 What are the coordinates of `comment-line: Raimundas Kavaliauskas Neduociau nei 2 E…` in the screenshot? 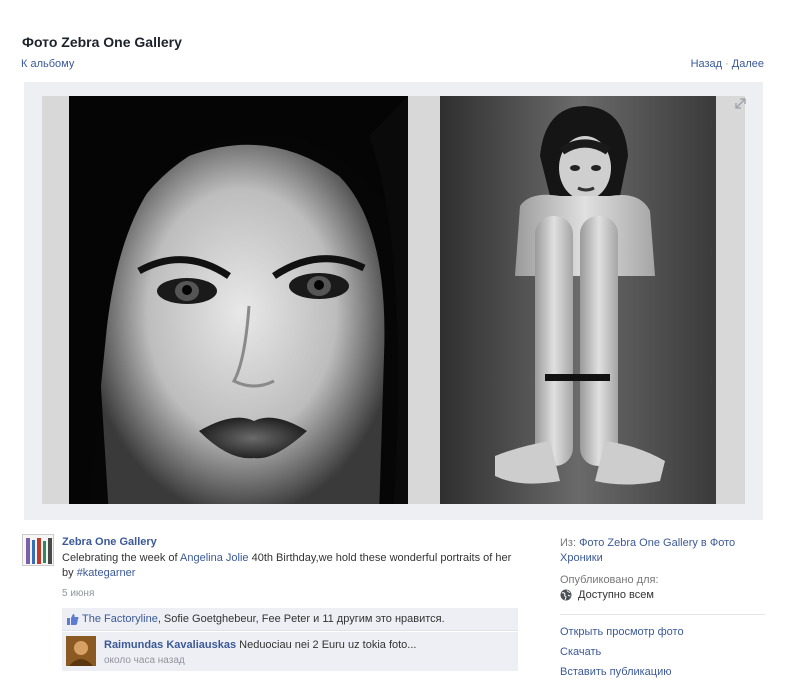 It's located at (260, 645).